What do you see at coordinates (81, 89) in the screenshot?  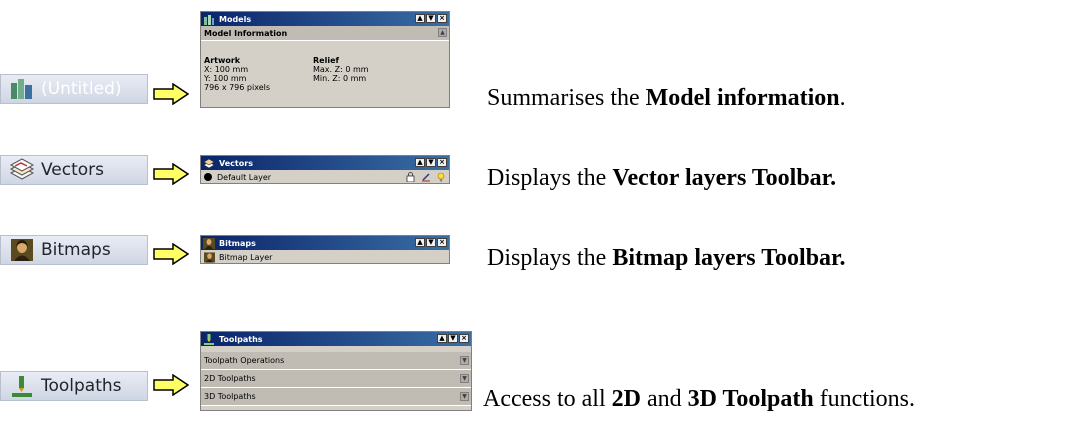 I see `models-tab-label: (Untitled)` at bounding box center [81, 89].